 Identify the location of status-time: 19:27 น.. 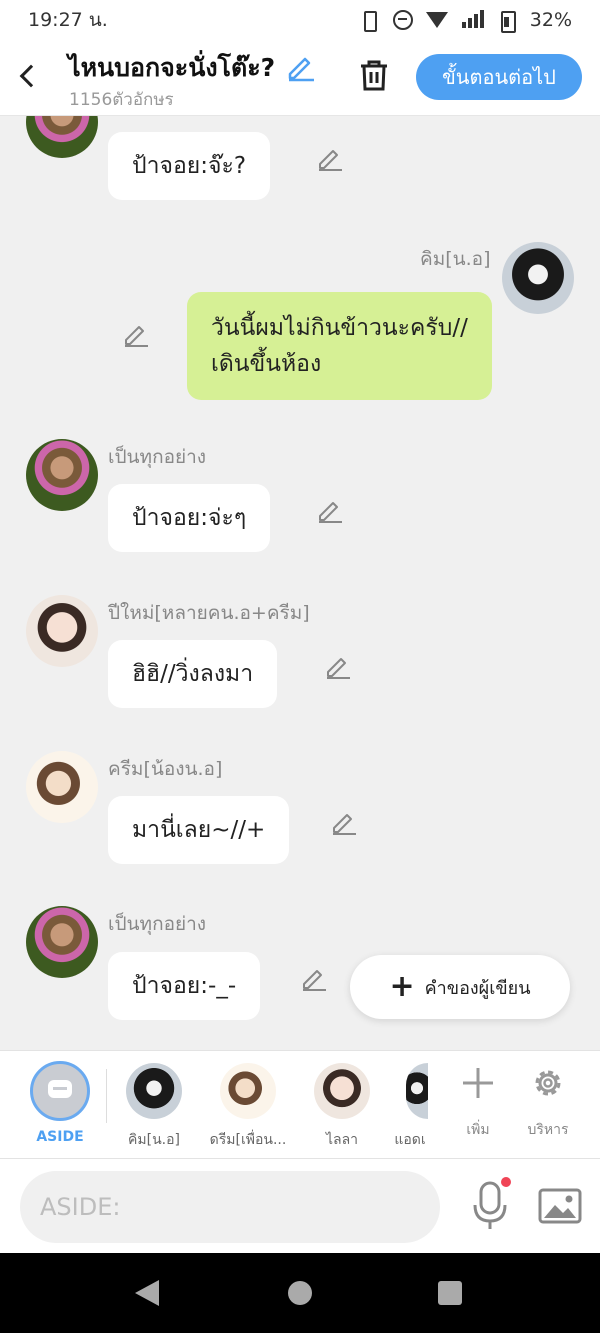
(68, 20).